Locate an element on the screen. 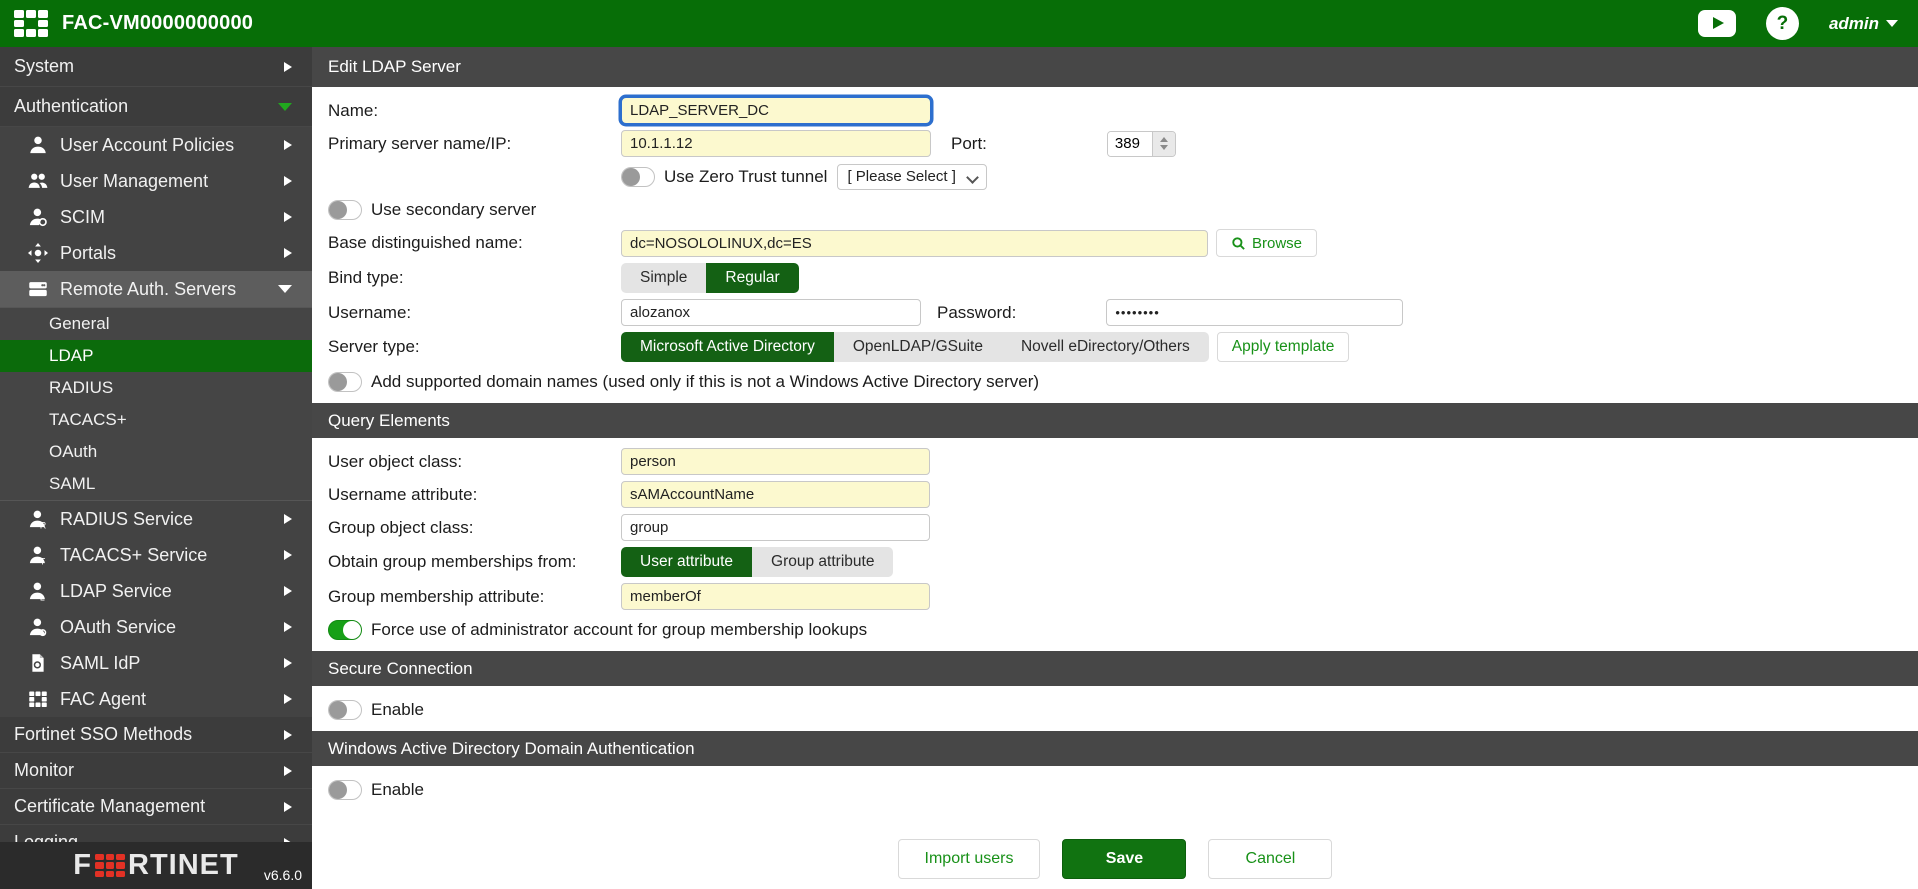 The image size is (1918, 889). fortinet-logo-text: F is located at coordinates (82, 865).